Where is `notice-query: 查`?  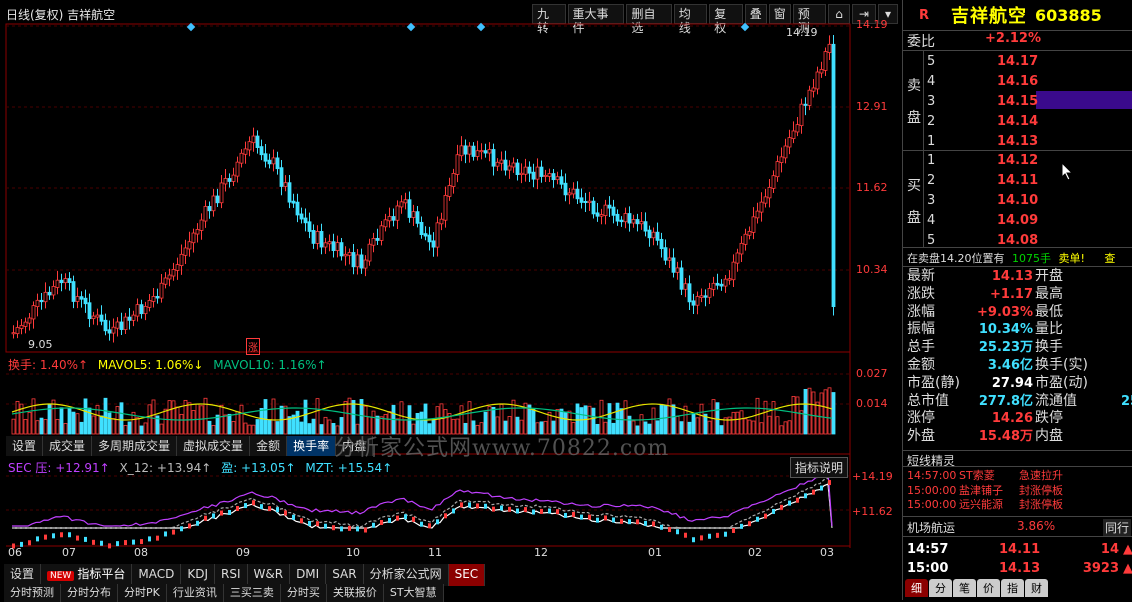 notice-query: 查 is located at coordinates (1109, 258).